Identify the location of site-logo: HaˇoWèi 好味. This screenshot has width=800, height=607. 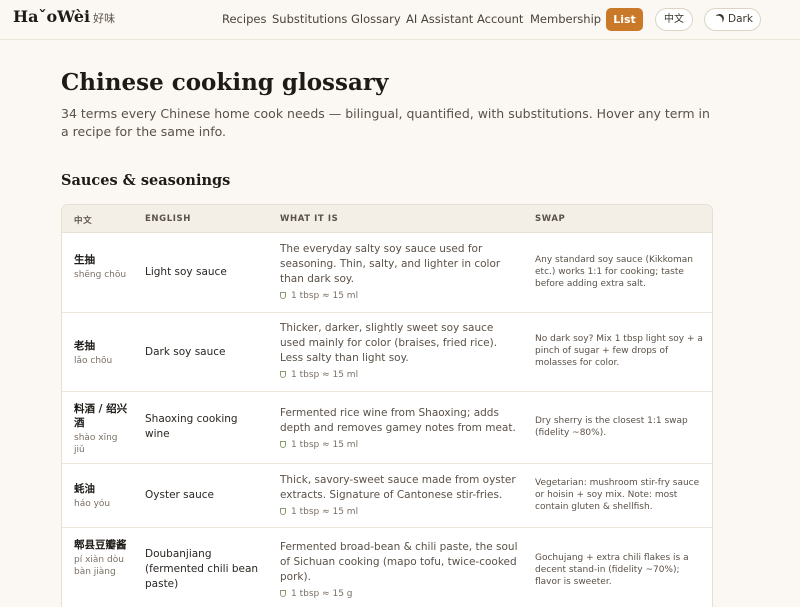
(64, 16).